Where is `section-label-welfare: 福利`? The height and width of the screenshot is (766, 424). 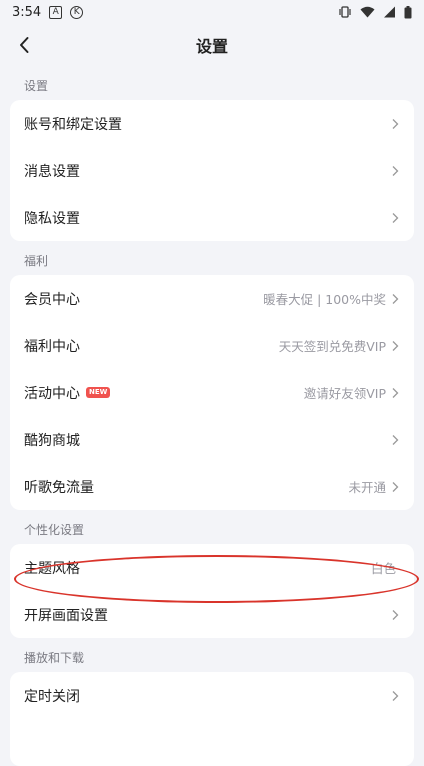 section-label-welfare: 福利 is located at coordinates (36, 261).